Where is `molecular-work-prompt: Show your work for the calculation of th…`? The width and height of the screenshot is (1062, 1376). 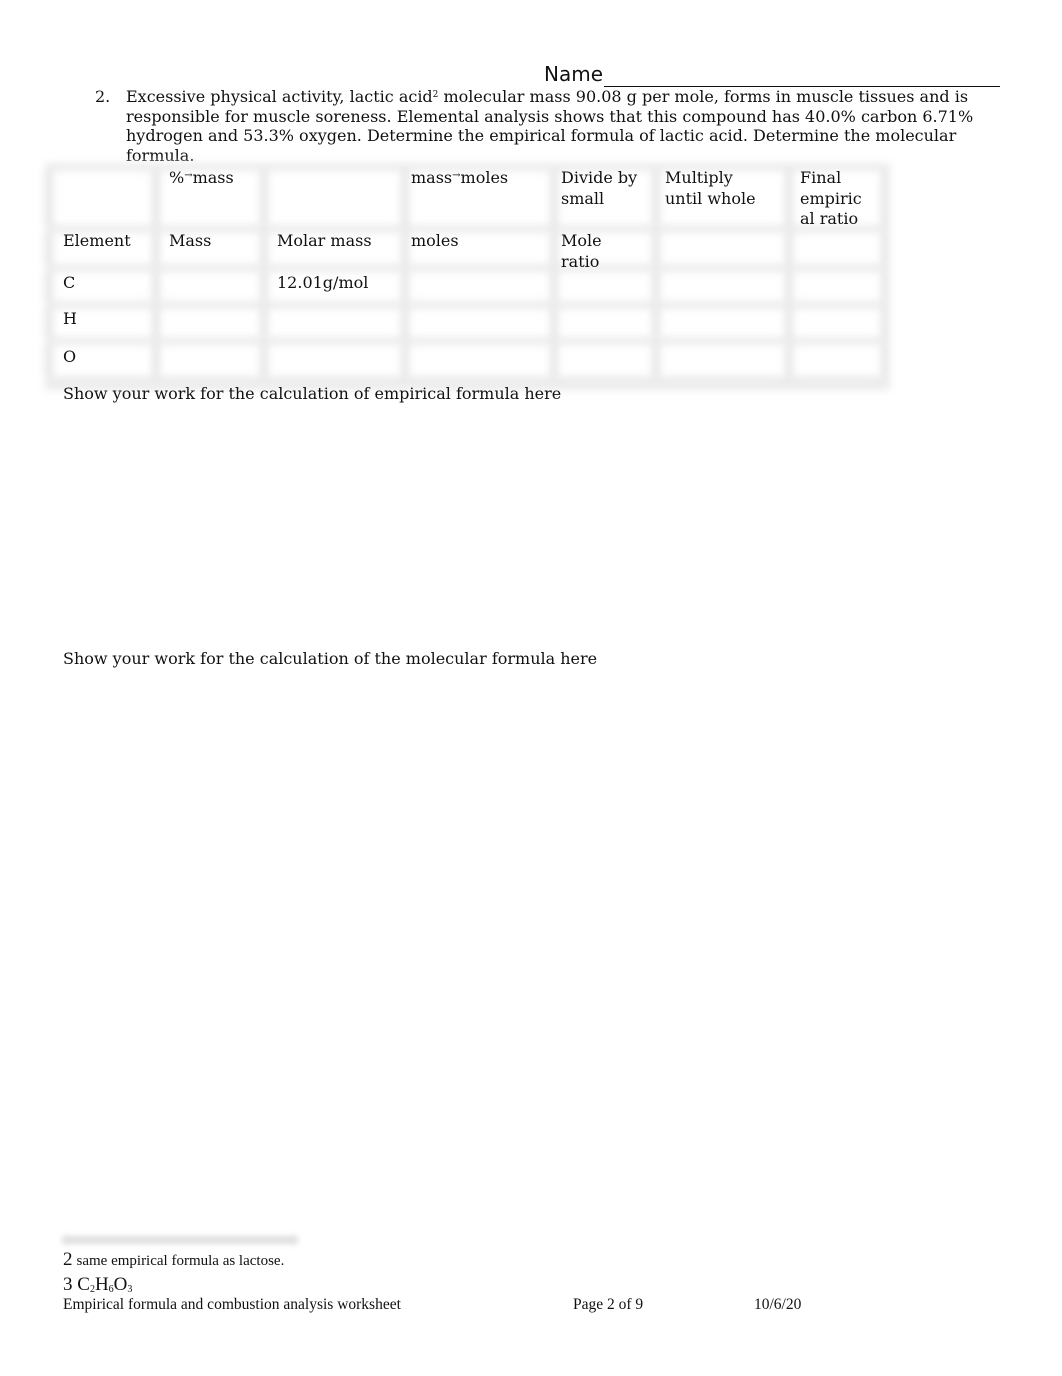 molecular-work-prompt: Show your work for the calculation of th… is located at coordinates (330, 658).